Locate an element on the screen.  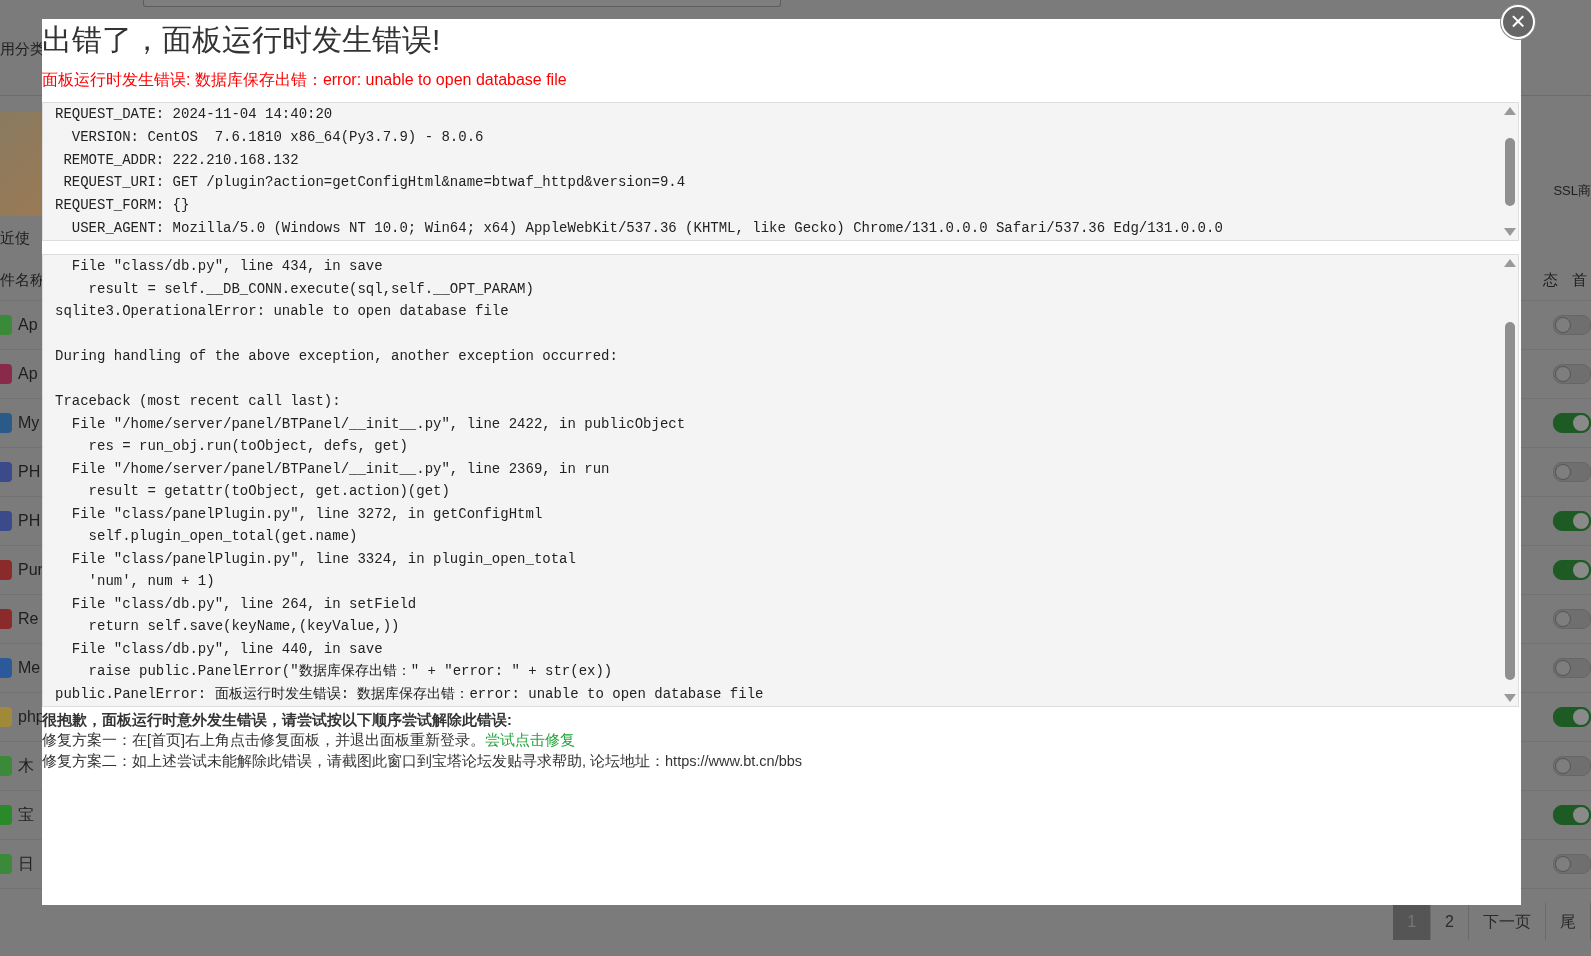
code-line: File "class/panelPlugin.py", line 3272, in getConfigHtml is located at coordinates (306, 514).